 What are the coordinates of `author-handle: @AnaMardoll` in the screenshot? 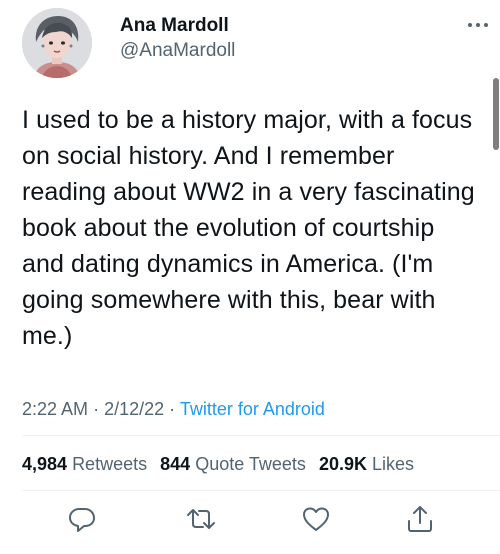 It's located at (177, 51).